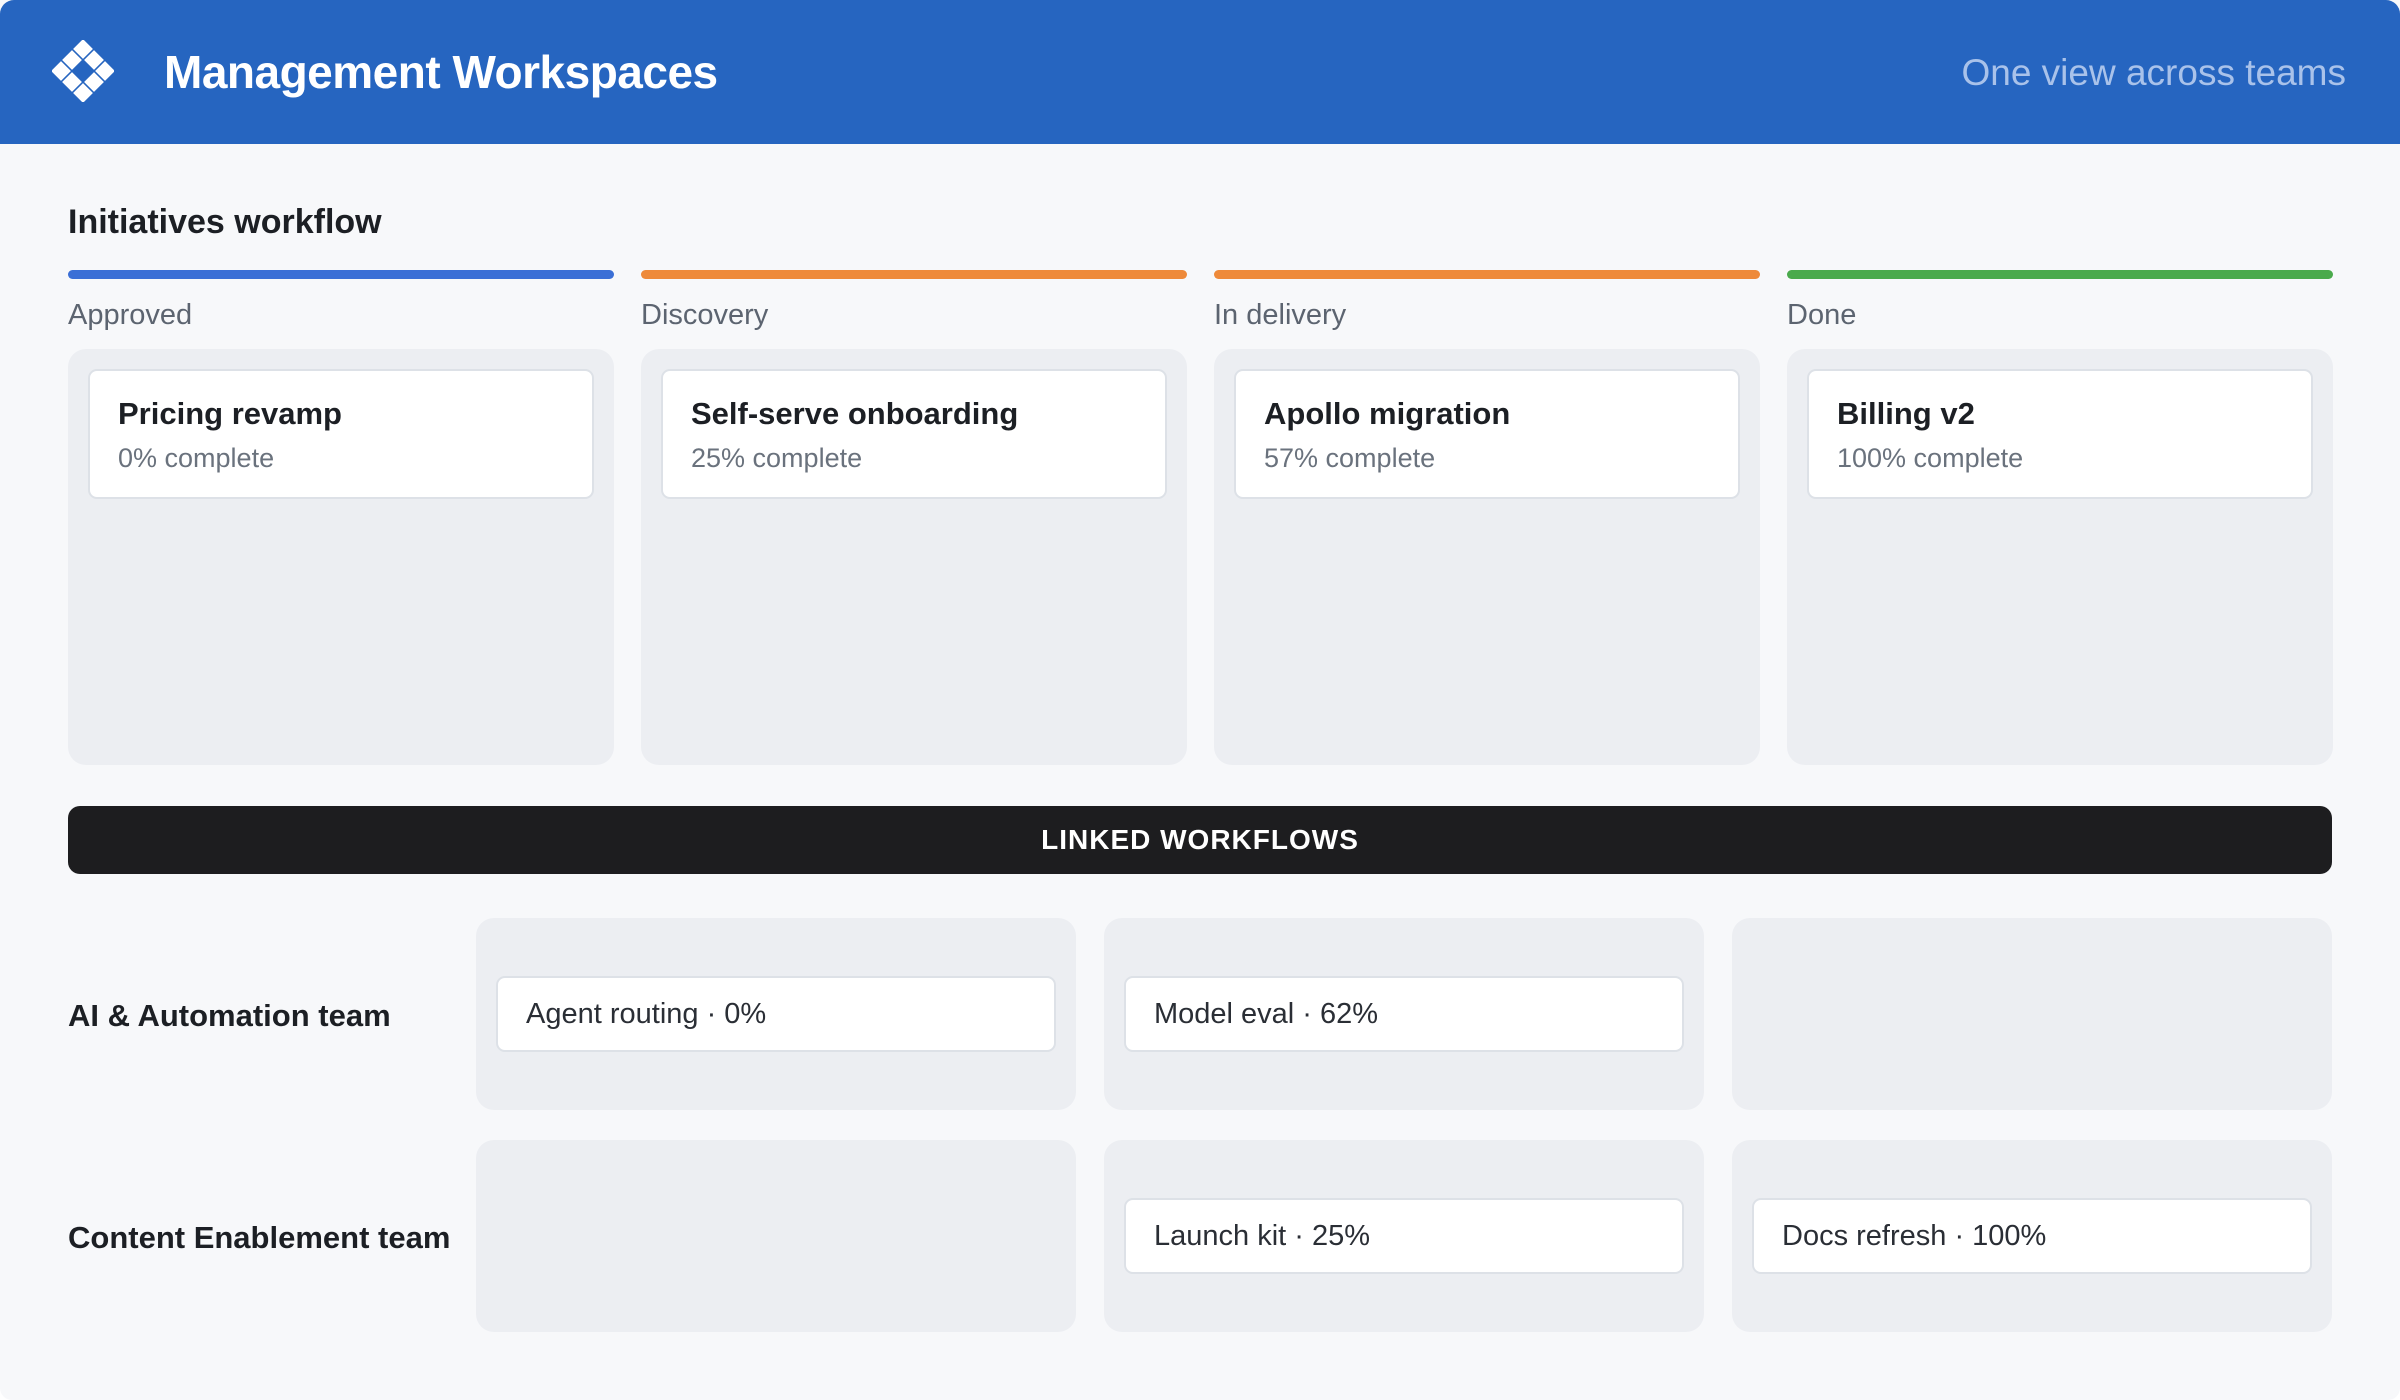 This screenshot has width=2400, height=1400. I want to click on stage-column: Billing v2 100% complete, so click(2060, 557).